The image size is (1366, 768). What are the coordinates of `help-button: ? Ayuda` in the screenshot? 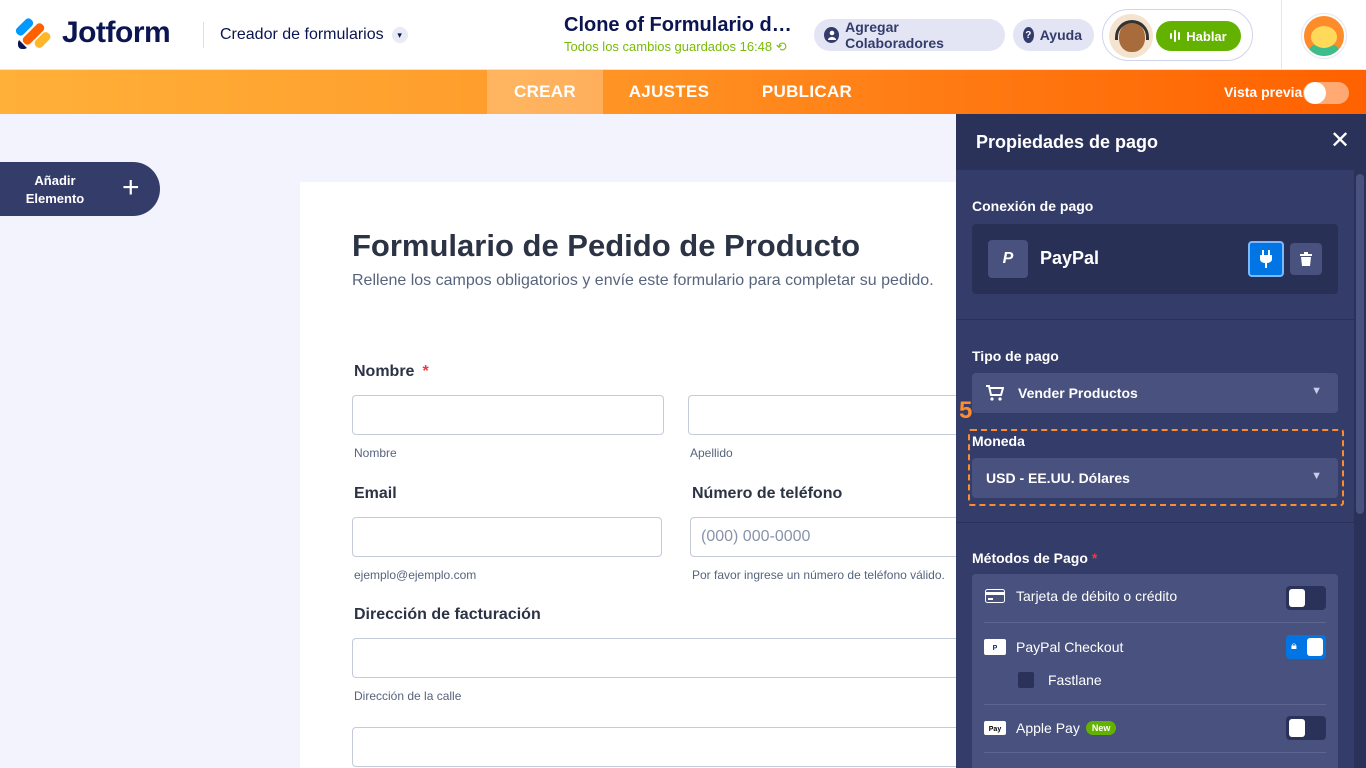 It's located at (1053, 35).